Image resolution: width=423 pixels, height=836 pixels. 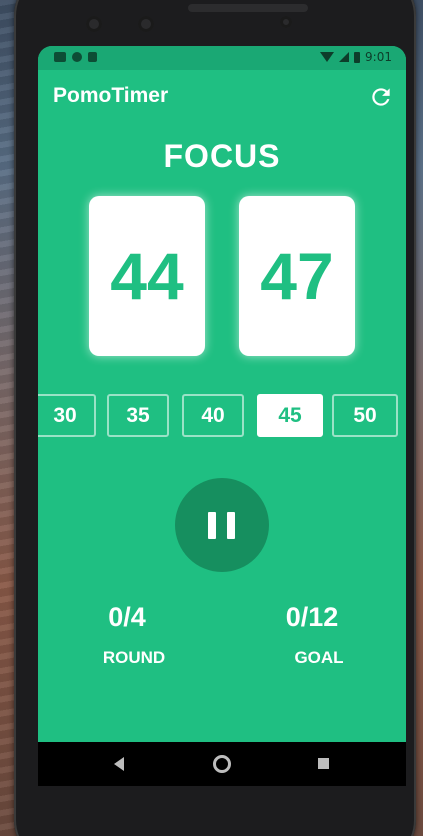 I want to click on minutes-card: 44, so click(x=147, y=276).